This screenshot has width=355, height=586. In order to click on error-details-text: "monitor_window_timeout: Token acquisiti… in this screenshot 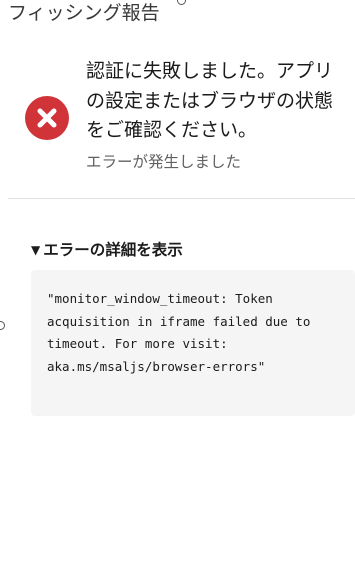, I will do `click(179, 332)`.